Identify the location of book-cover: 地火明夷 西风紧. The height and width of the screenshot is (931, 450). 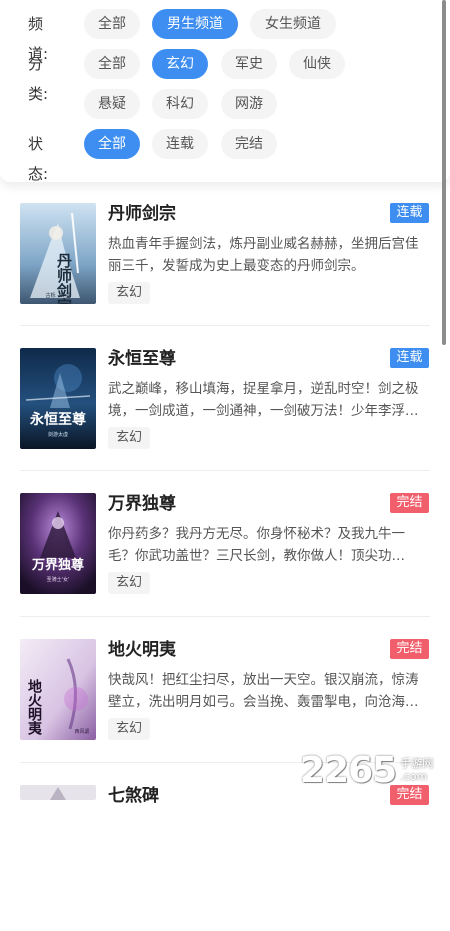
(58, 689).